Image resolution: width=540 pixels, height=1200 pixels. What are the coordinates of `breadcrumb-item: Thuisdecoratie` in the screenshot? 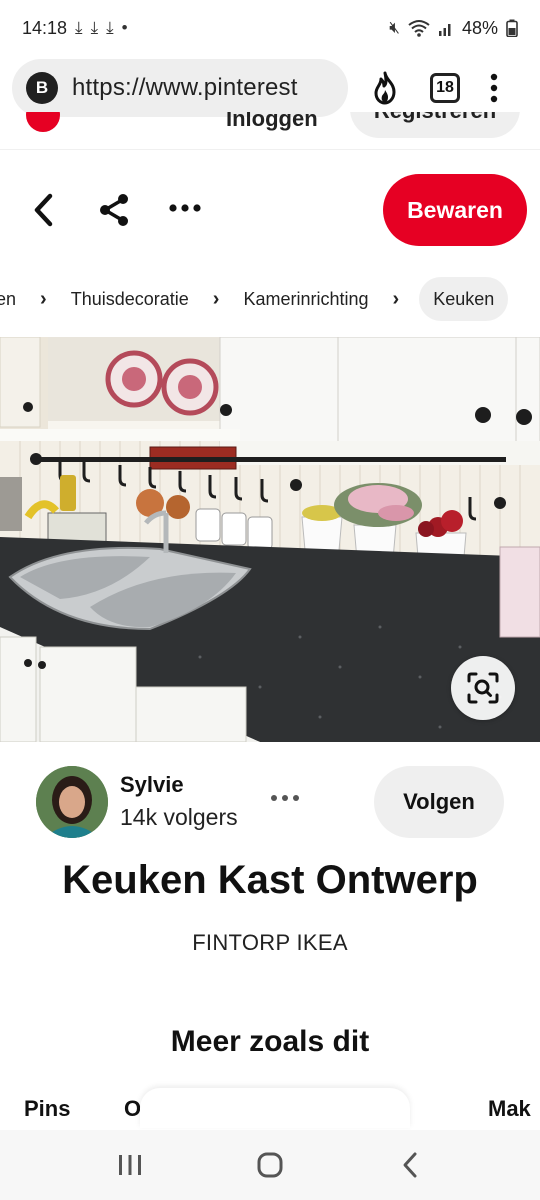 It's located at (130, 299).